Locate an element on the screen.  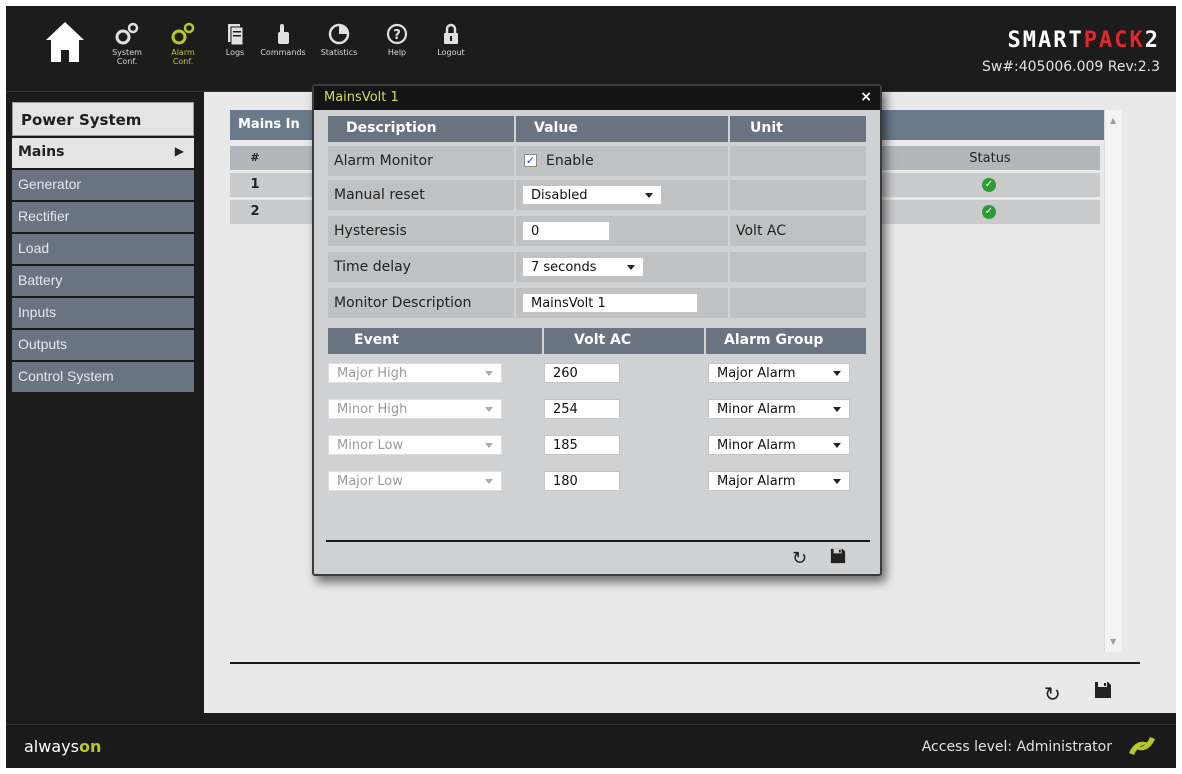
toolbar-commands-label: Commands is located at coordinates (283, 52).